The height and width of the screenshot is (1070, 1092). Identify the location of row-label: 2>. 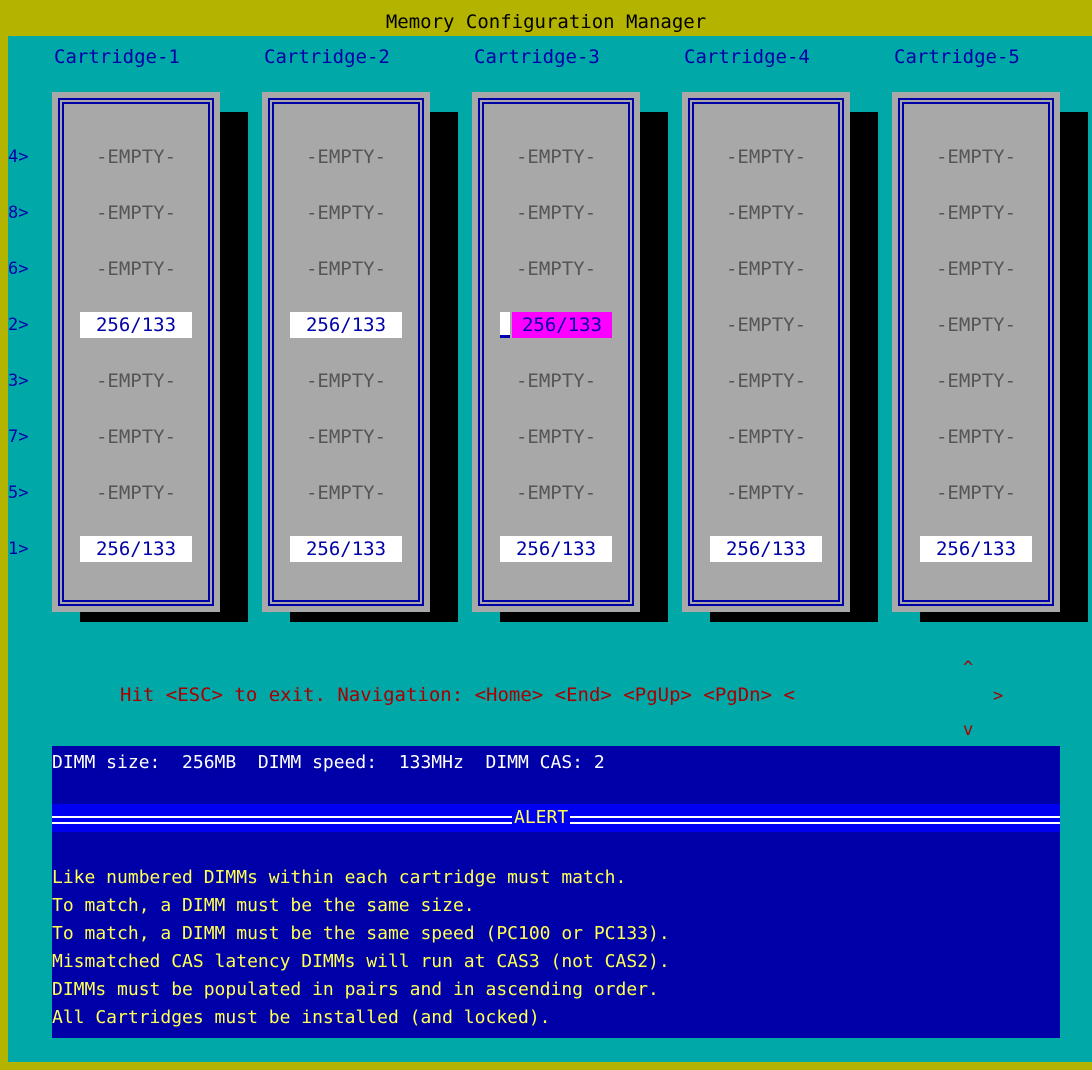
(18, 325).